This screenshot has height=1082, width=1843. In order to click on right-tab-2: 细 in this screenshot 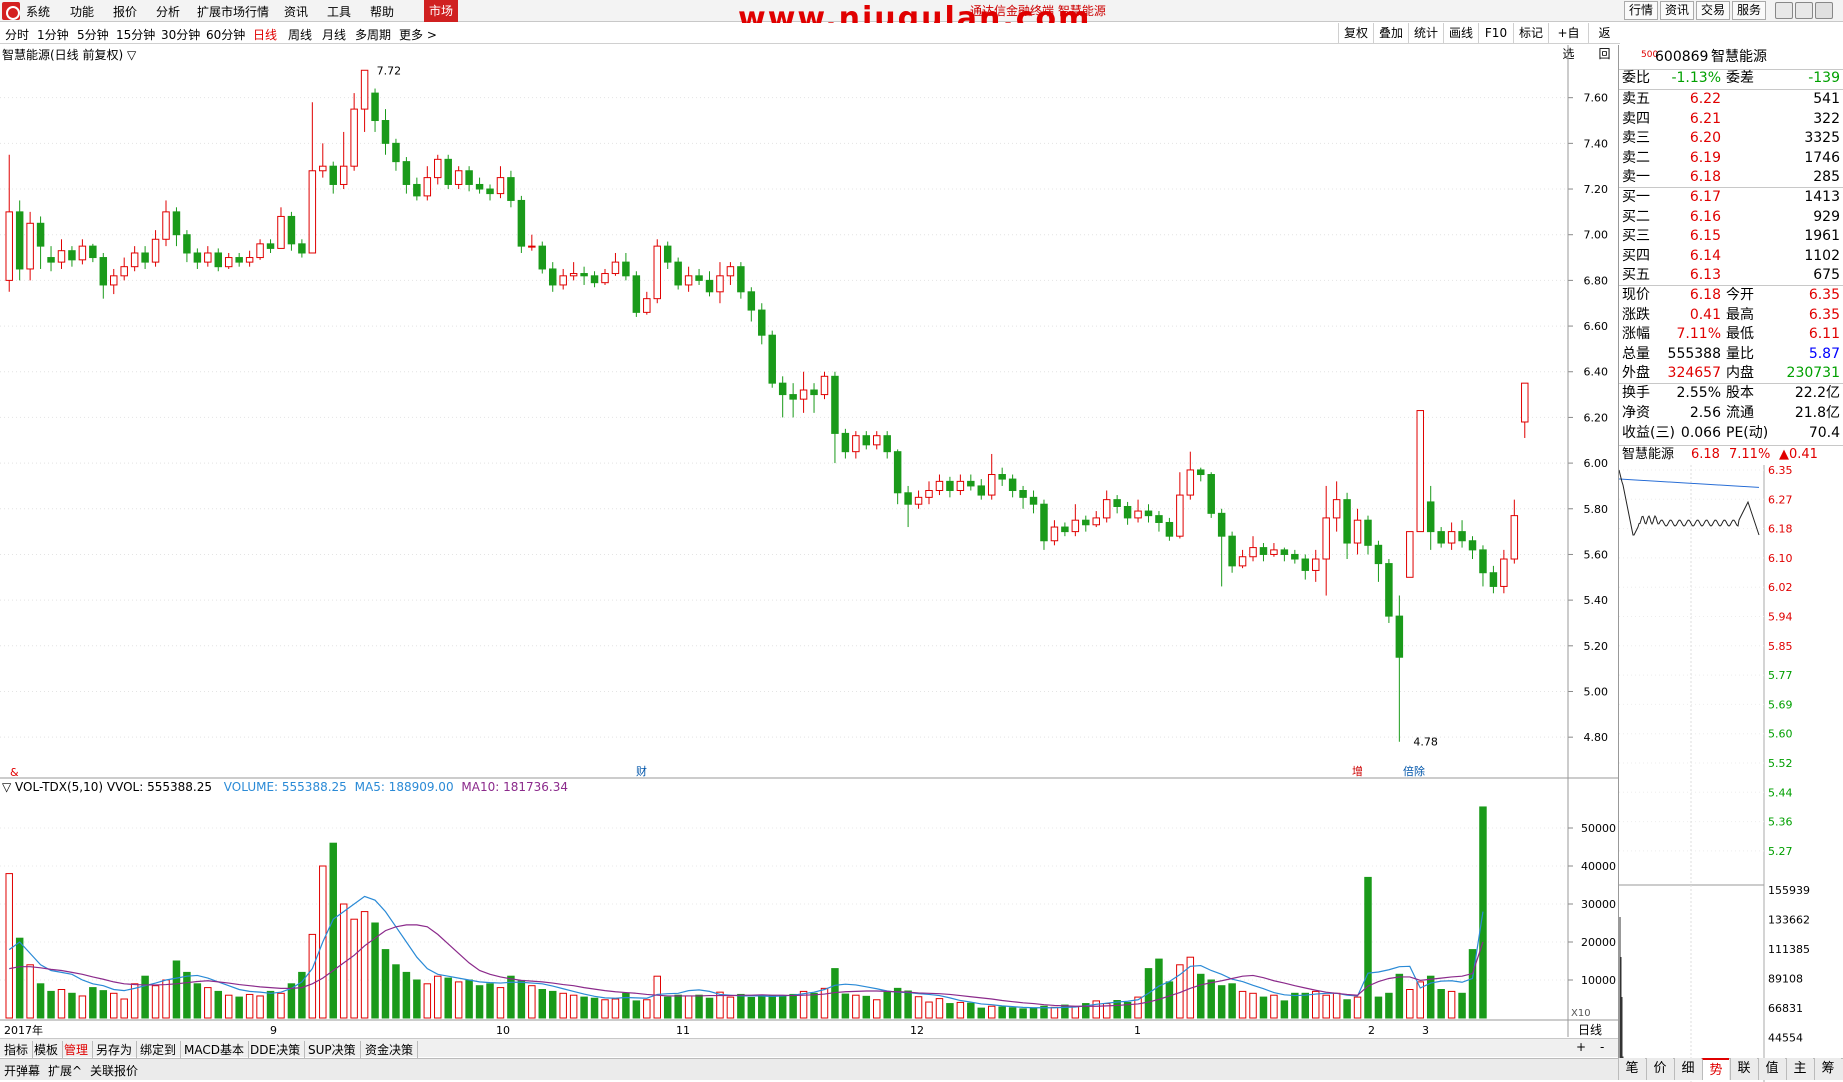, I will do `click(1687, 1069)`.